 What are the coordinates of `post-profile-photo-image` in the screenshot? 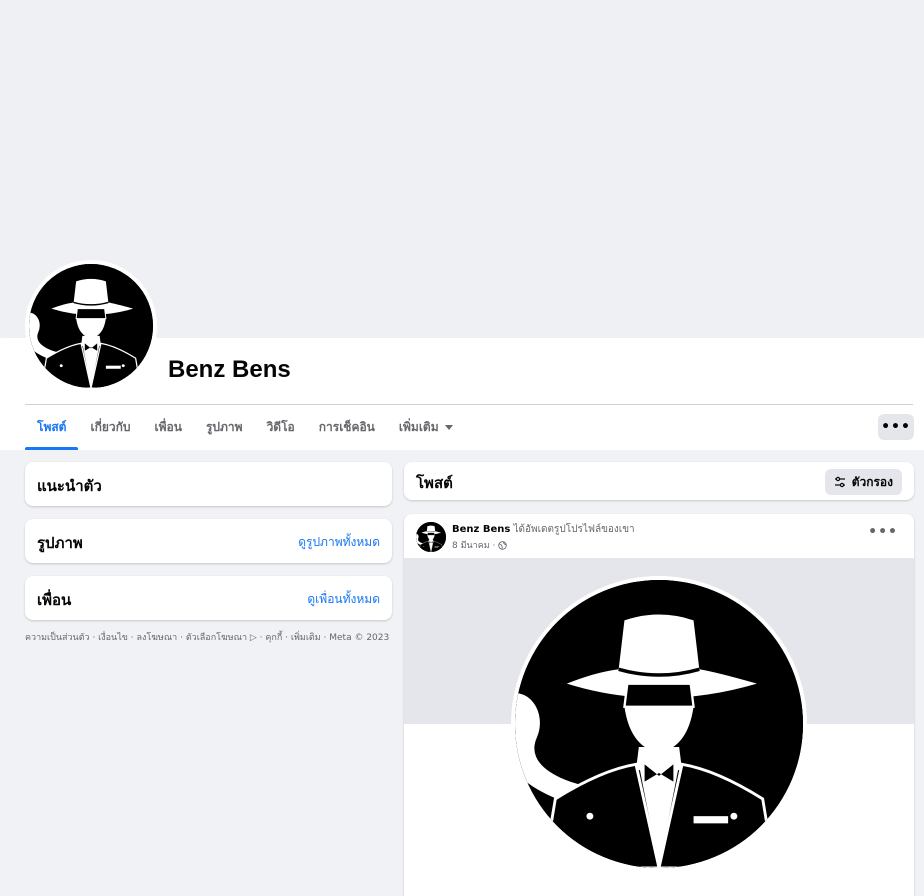 It's located at (659, 724).